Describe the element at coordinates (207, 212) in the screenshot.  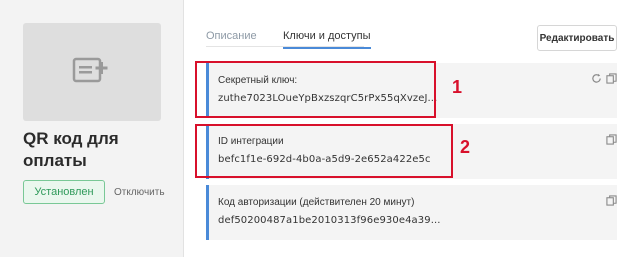
I see `card-accent-bar` at that location.